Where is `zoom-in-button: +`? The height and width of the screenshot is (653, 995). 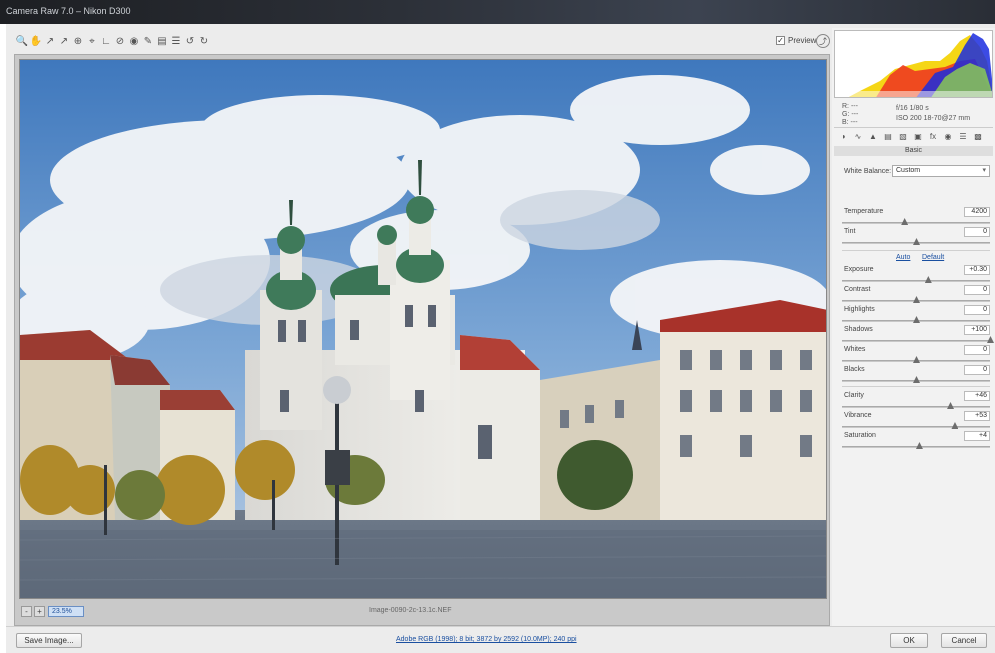
zoom-in-button: + is located at coordinates (39, 611).